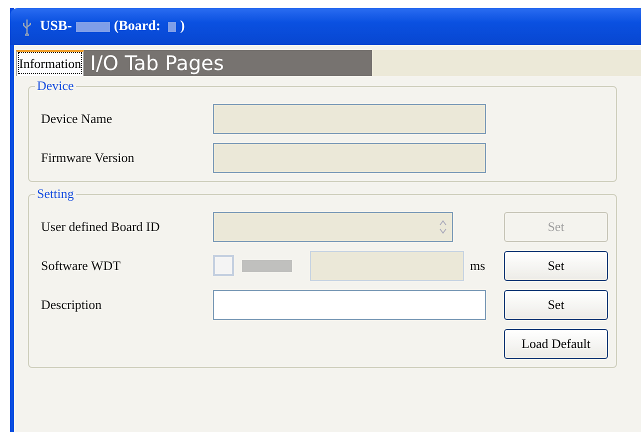  What do you see at coordinates (387, 265) in the screenshot?
I see `number-field` at bounding box center [387, 265].